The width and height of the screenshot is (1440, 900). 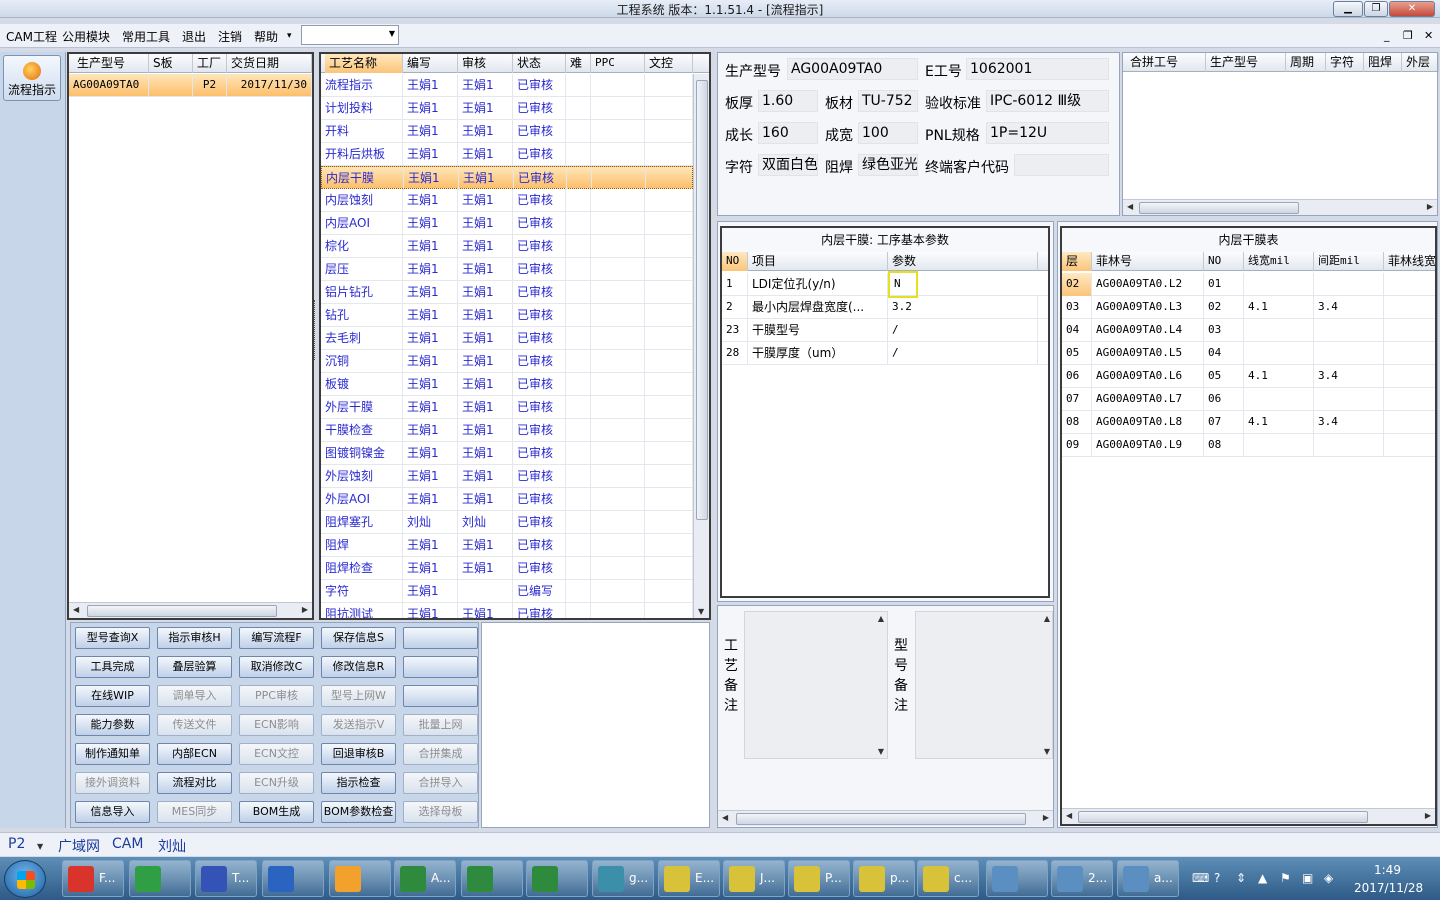 I want to click on action-button-r7-c3: BOM生成, so click(x=276, y=812).